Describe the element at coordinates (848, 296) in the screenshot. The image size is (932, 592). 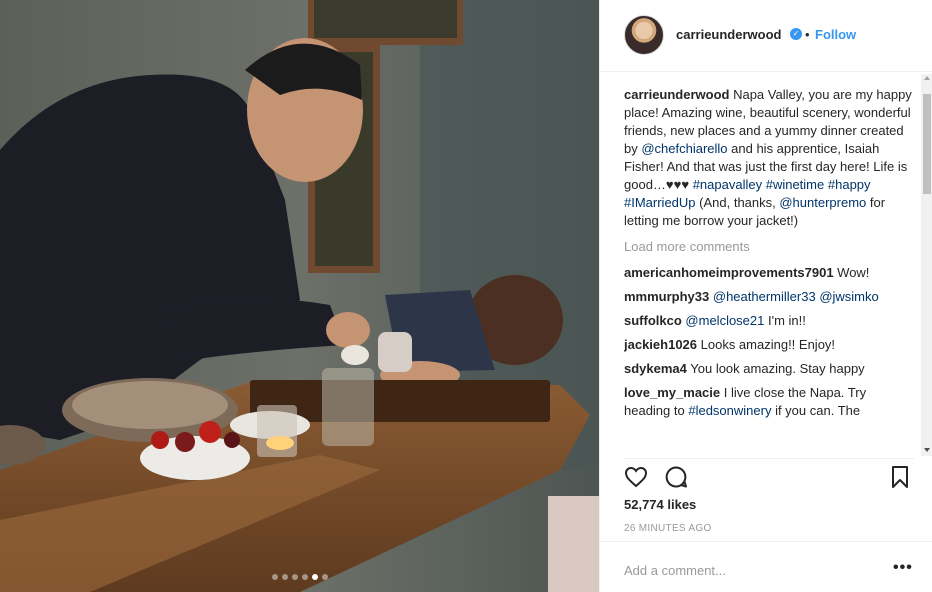
I see `mention-link: @jwsimko` at that location.